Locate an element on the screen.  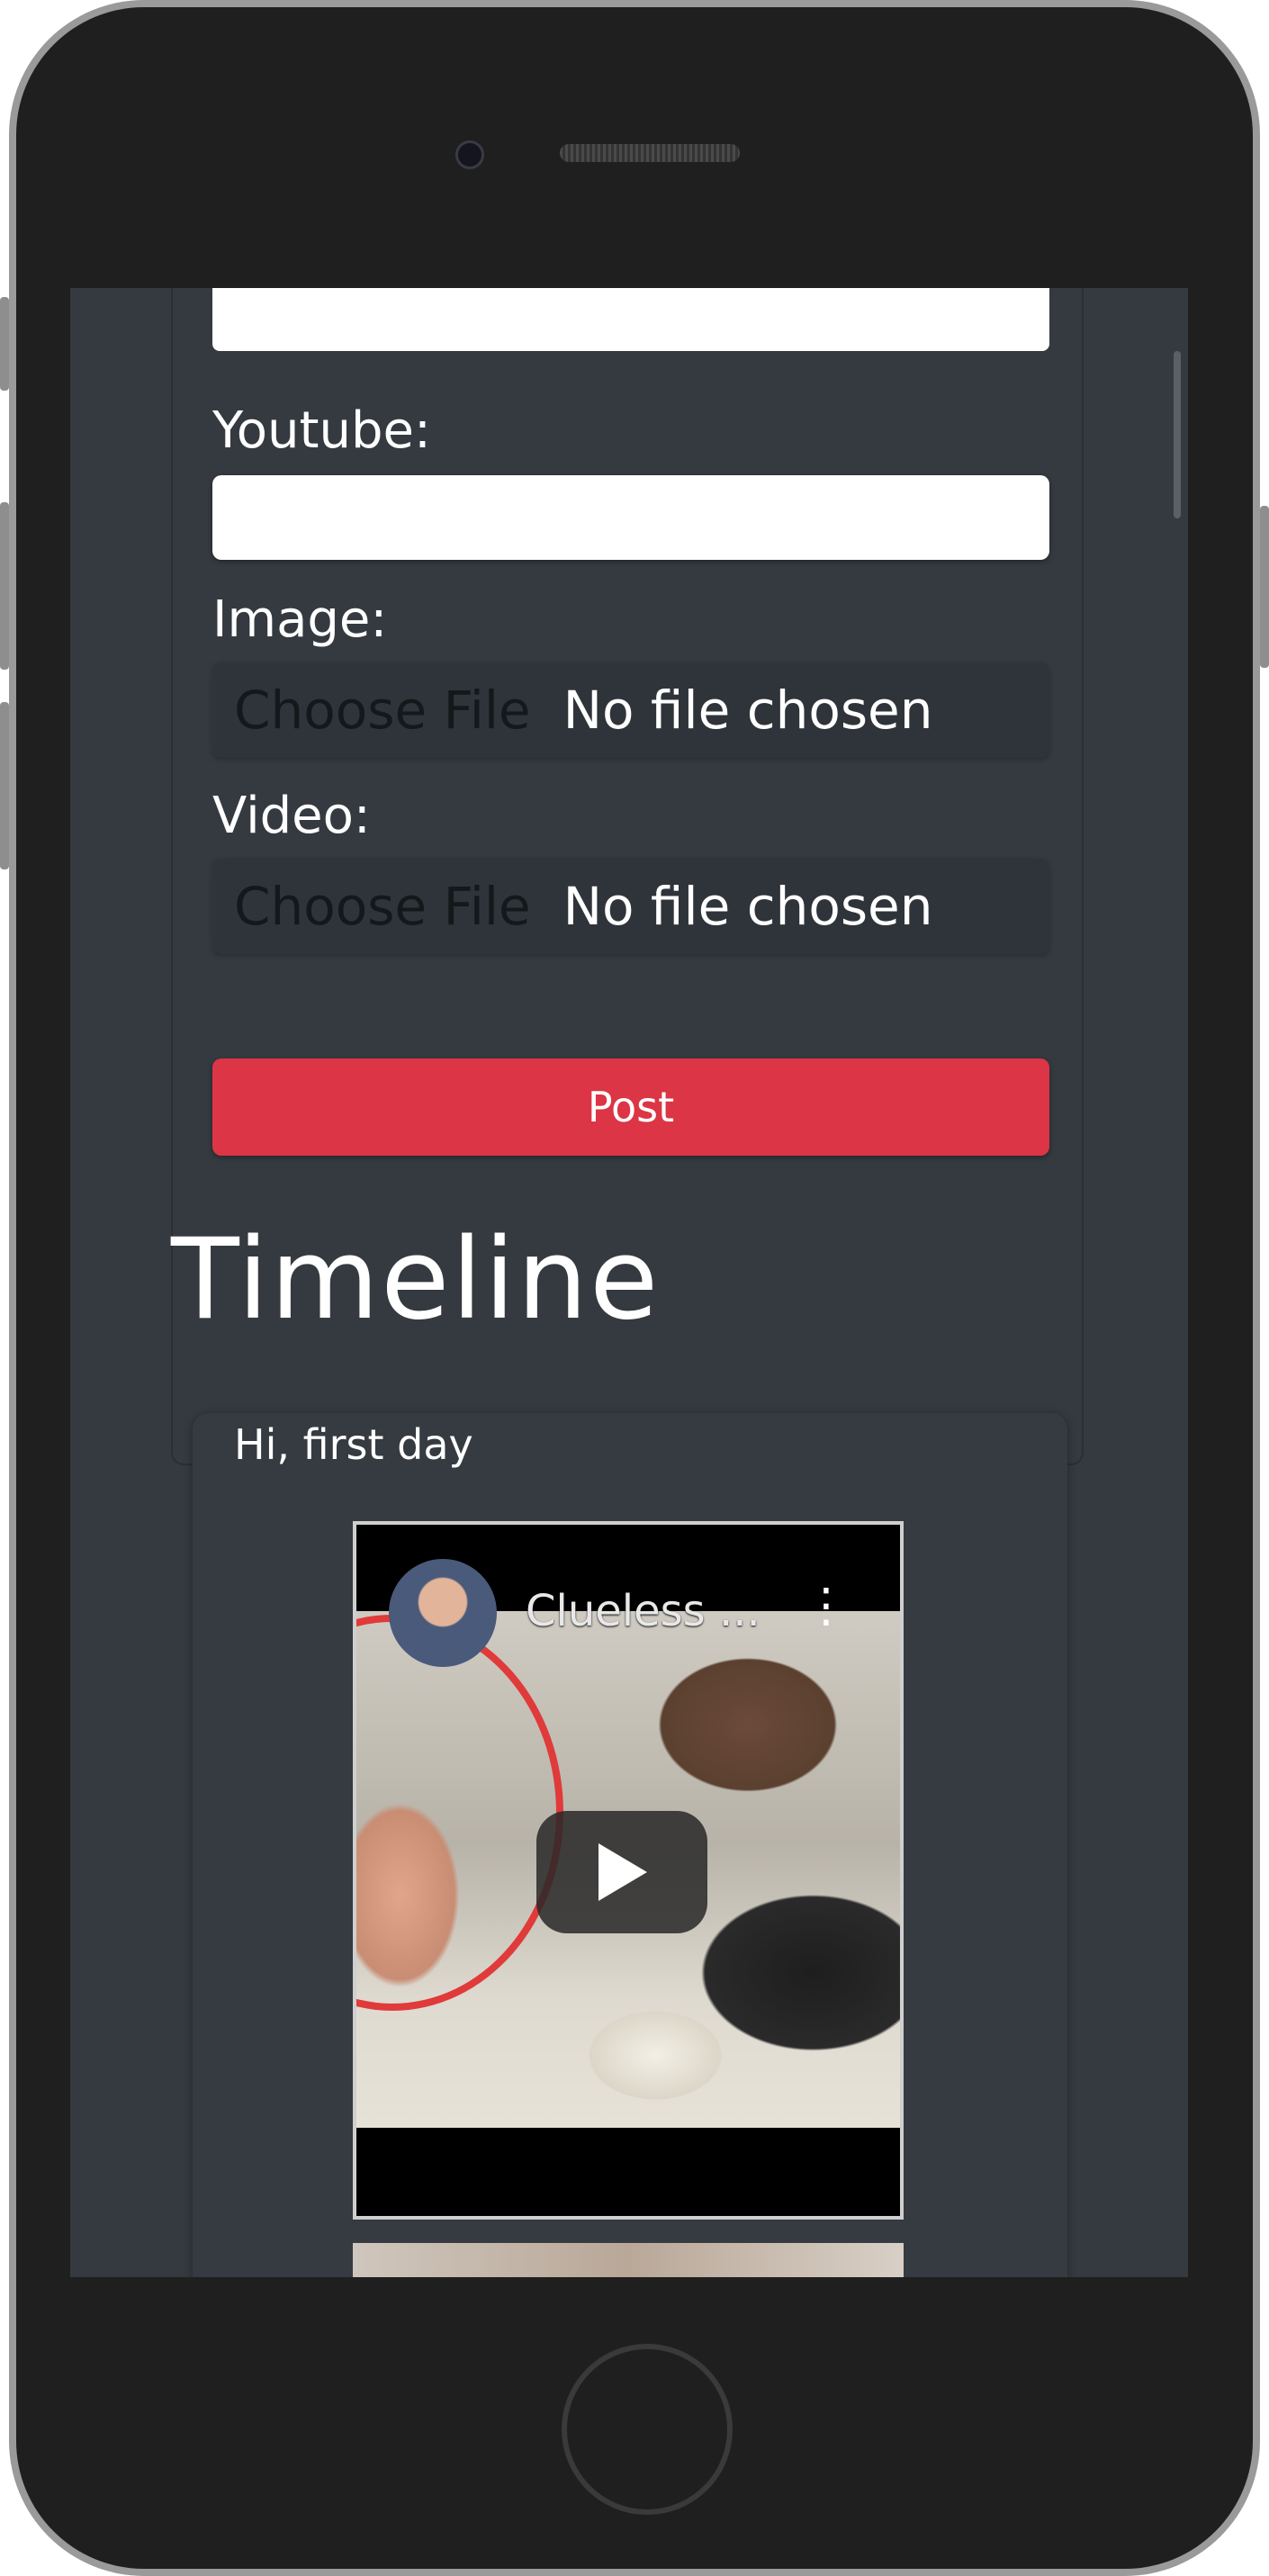
mute-switch is located at coordinates (4, 344).